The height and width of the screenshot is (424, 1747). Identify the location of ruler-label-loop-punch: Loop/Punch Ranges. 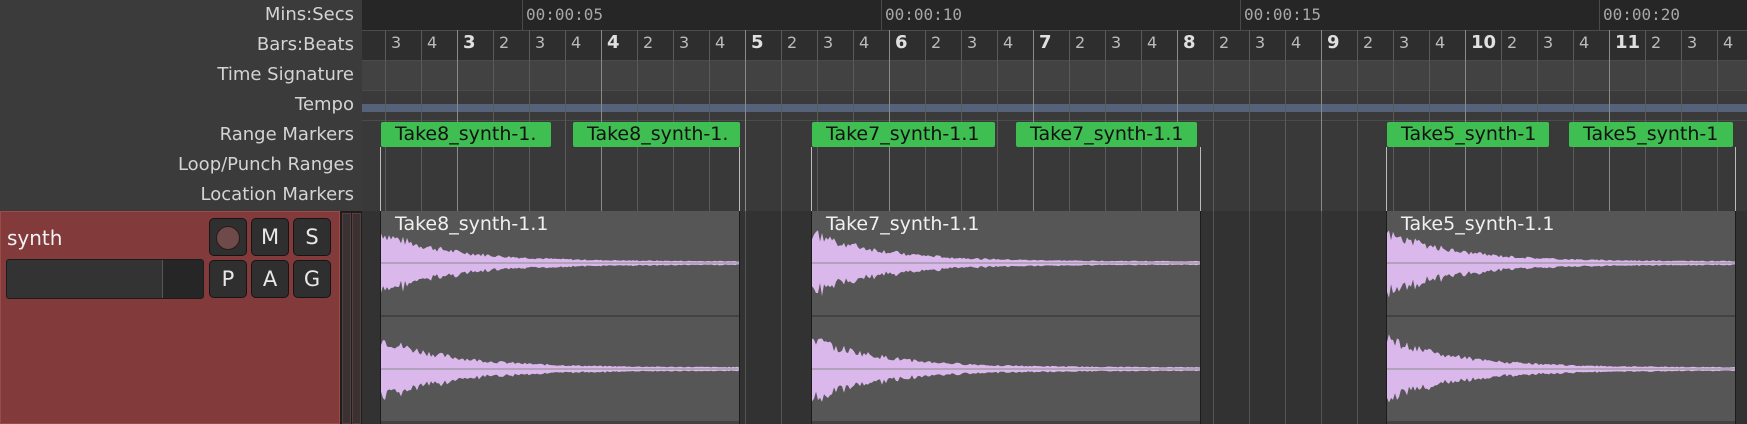
(266, 165).